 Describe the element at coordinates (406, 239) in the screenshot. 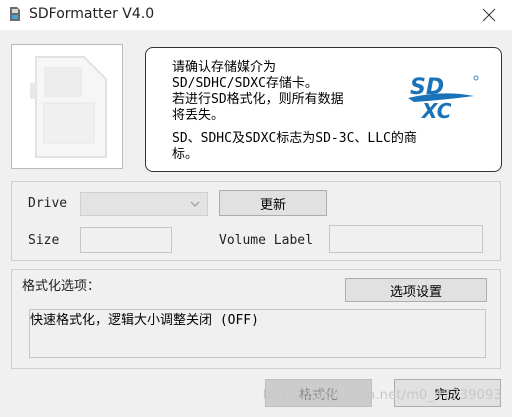

I see `volume-label-input` at that location.